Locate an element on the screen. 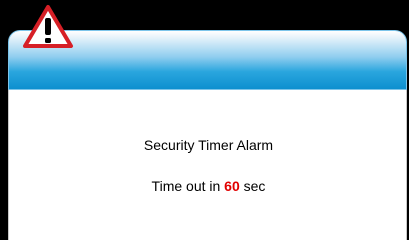 The image size is (409, 240). warning-icon is located at coordinates (48, 26).